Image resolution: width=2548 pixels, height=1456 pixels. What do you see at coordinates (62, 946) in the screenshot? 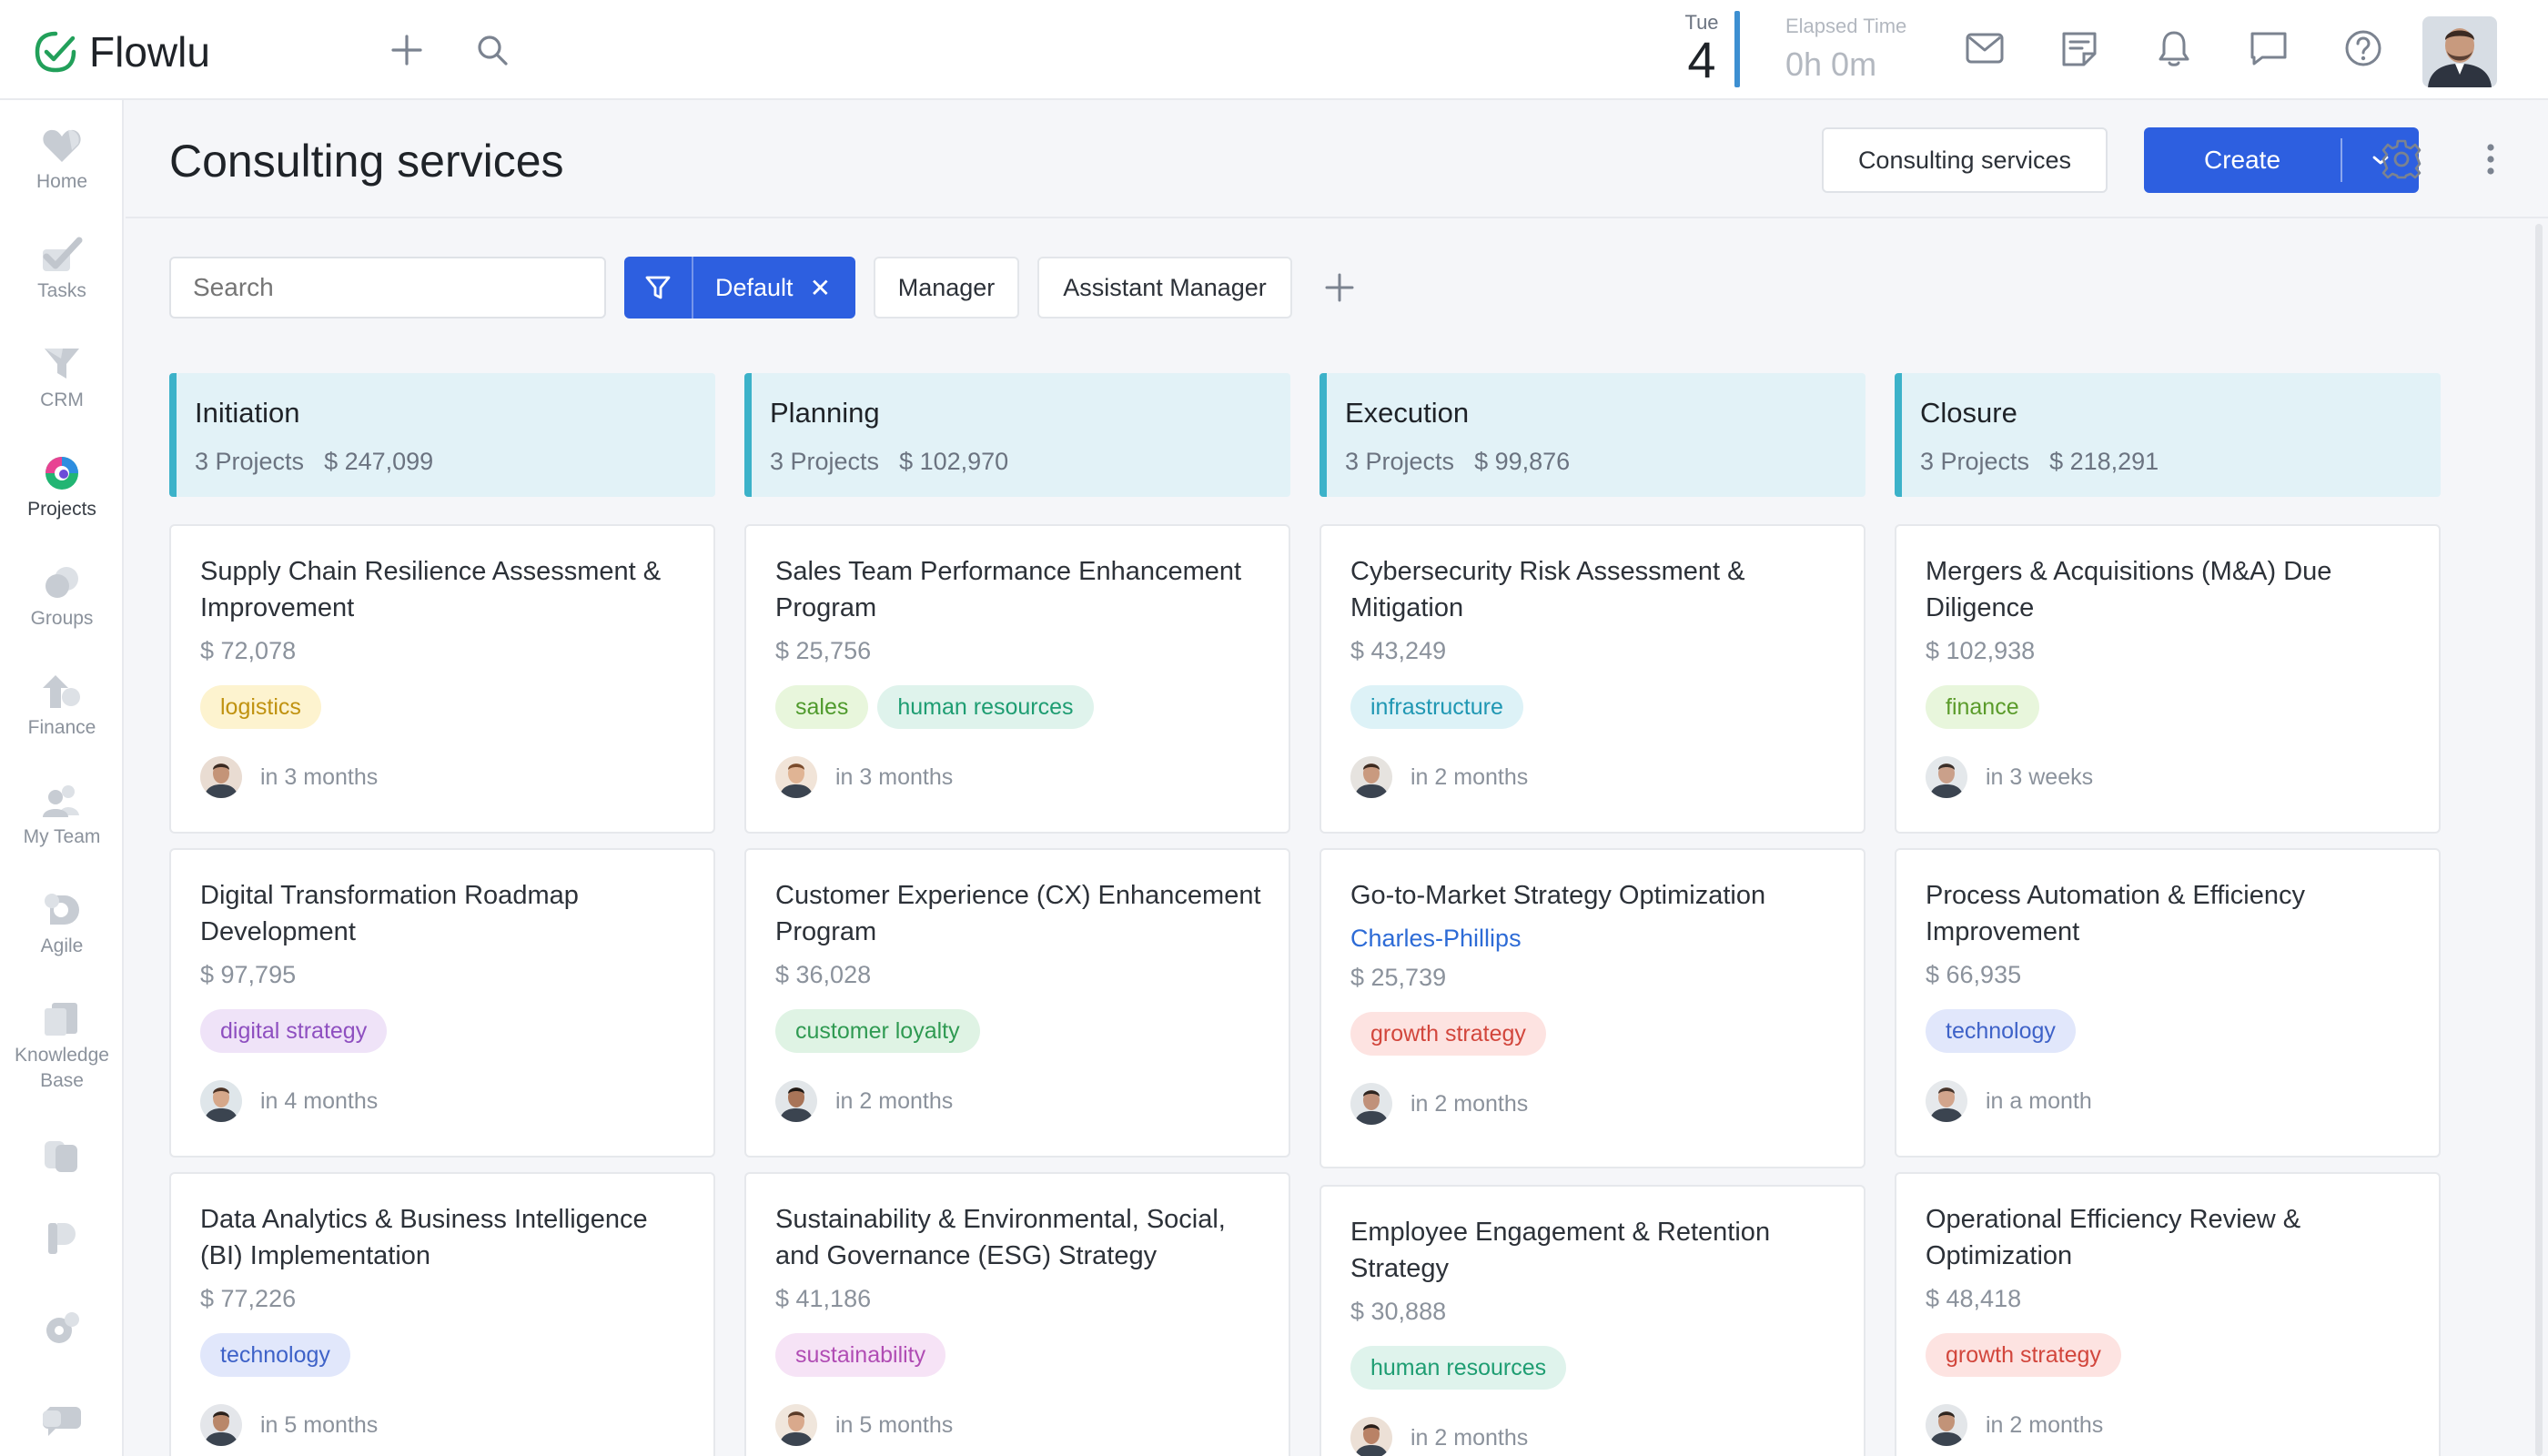
I see `sidebar-item-label: Agile` at bounding box center [62, 946].